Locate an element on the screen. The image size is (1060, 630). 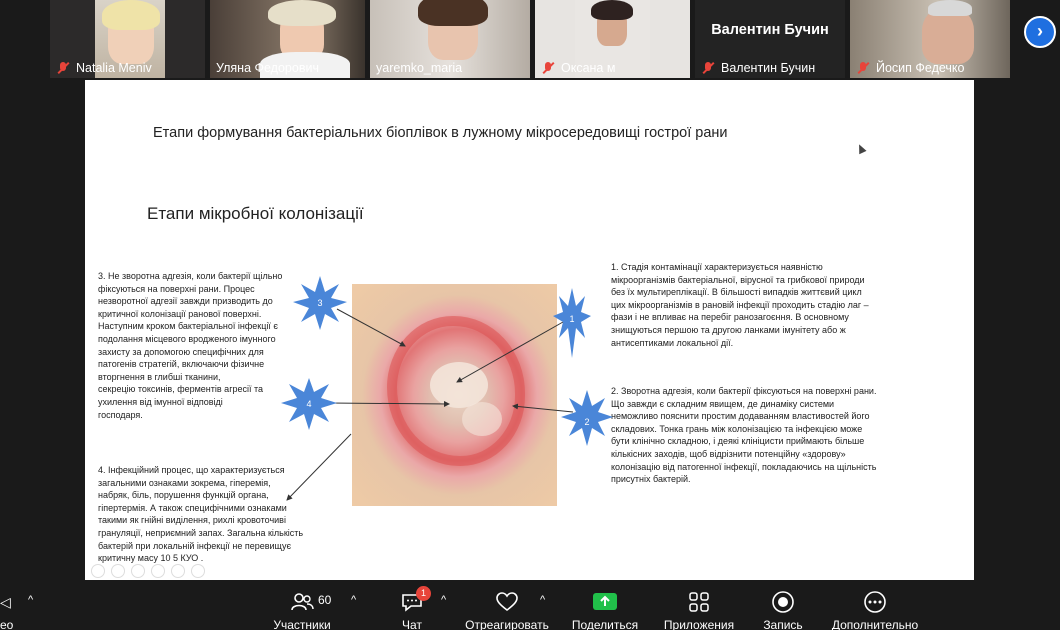
zoom-icon is located at coordinates (178, 571).